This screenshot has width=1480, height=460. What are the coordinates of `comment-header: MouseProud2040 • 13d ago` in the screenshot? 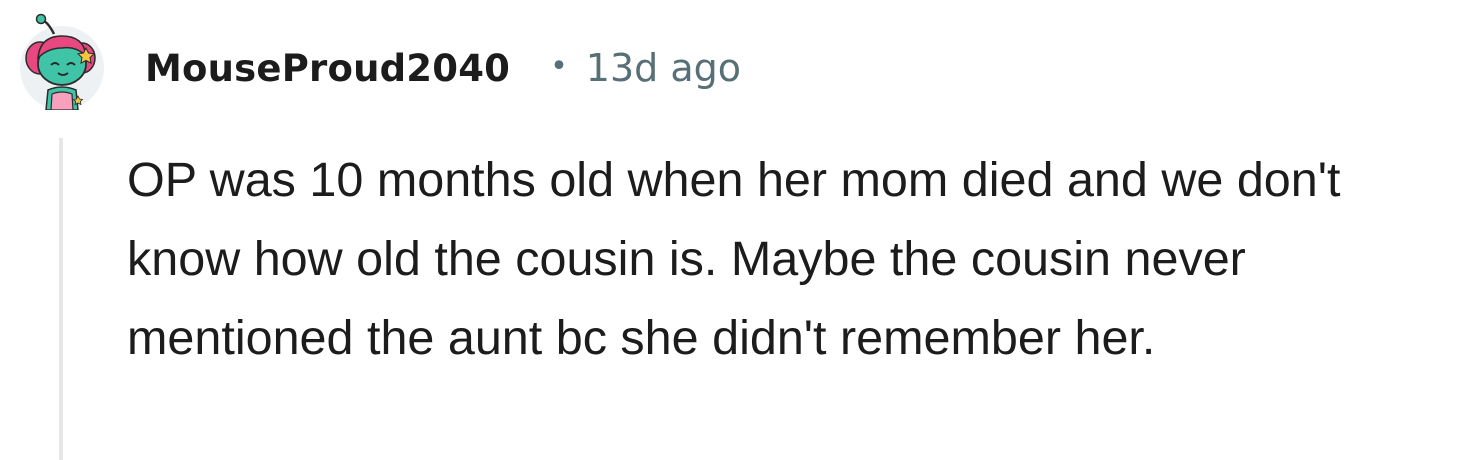 It's located at (443, 68).